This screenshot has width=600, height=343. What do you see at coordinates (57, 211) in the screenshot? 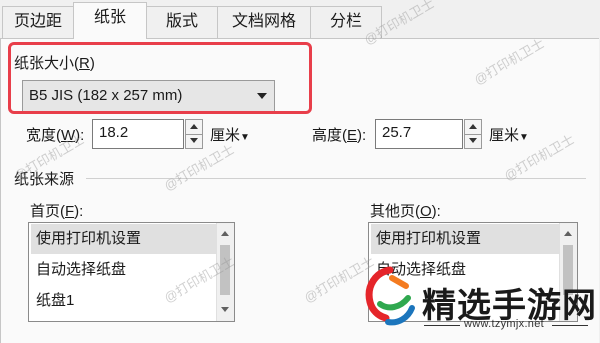
I see `first-page-label: 首页(F):` at bounding box center [57, 211].